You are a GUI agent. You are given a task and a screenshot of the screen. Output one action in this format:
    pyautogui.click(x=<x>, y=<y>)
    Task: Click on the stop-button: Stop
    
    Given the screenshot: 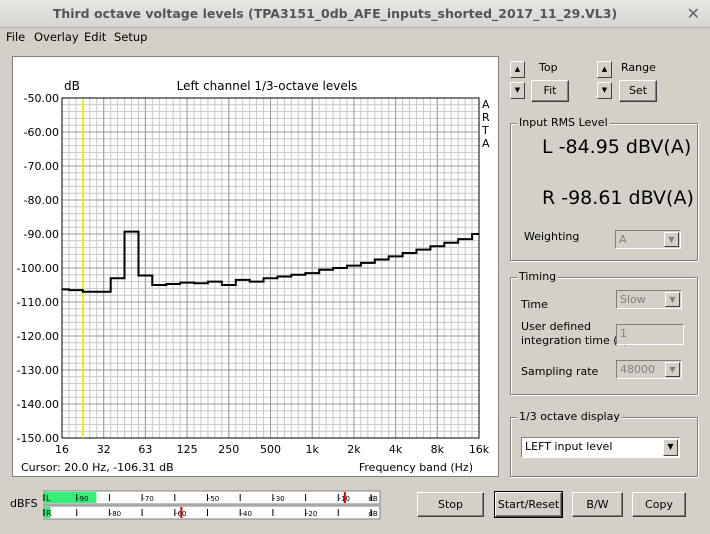 What is the action you would take?
    pyautogui.click(x=450, y=504)
    